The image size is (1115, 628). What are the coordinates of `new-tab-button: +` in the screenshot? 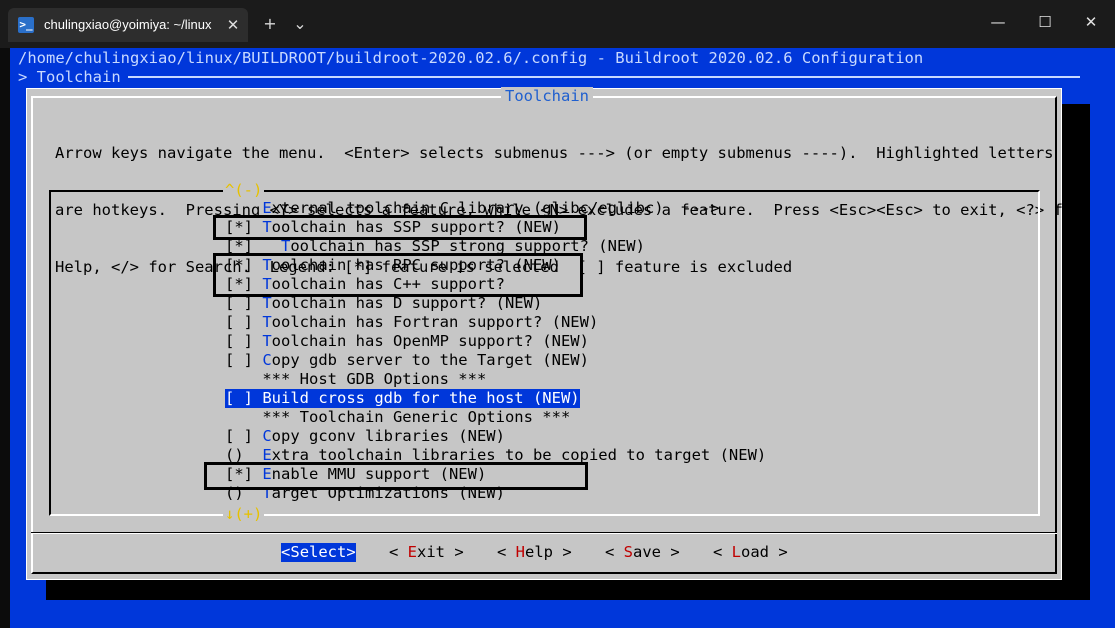 It's located at (270, 24).